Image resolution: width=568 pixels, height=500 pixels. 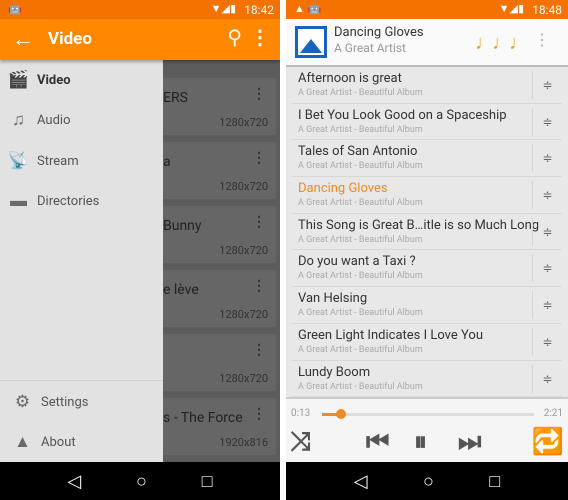 I want to click on video-card: a ⋮ 1280x720, so click(x=213, y=170).